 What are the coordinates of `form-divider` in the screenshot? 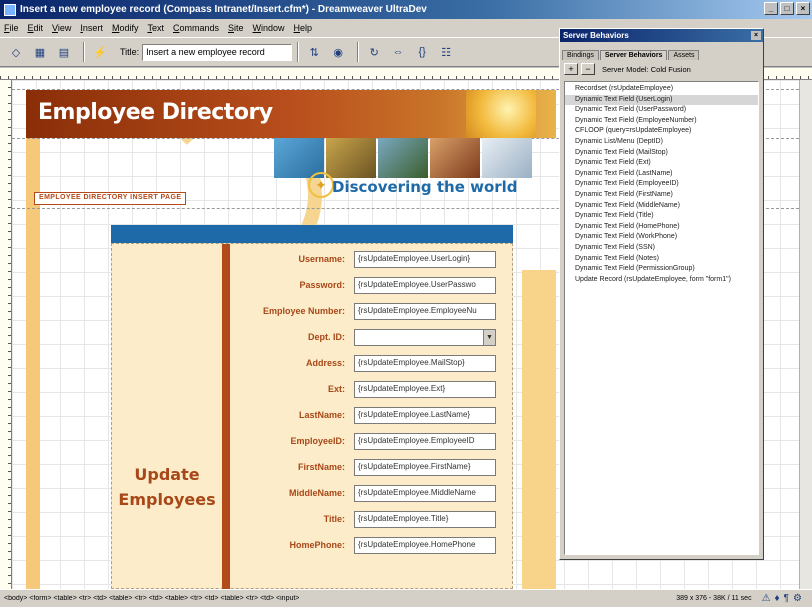 It's located at (226, 416).